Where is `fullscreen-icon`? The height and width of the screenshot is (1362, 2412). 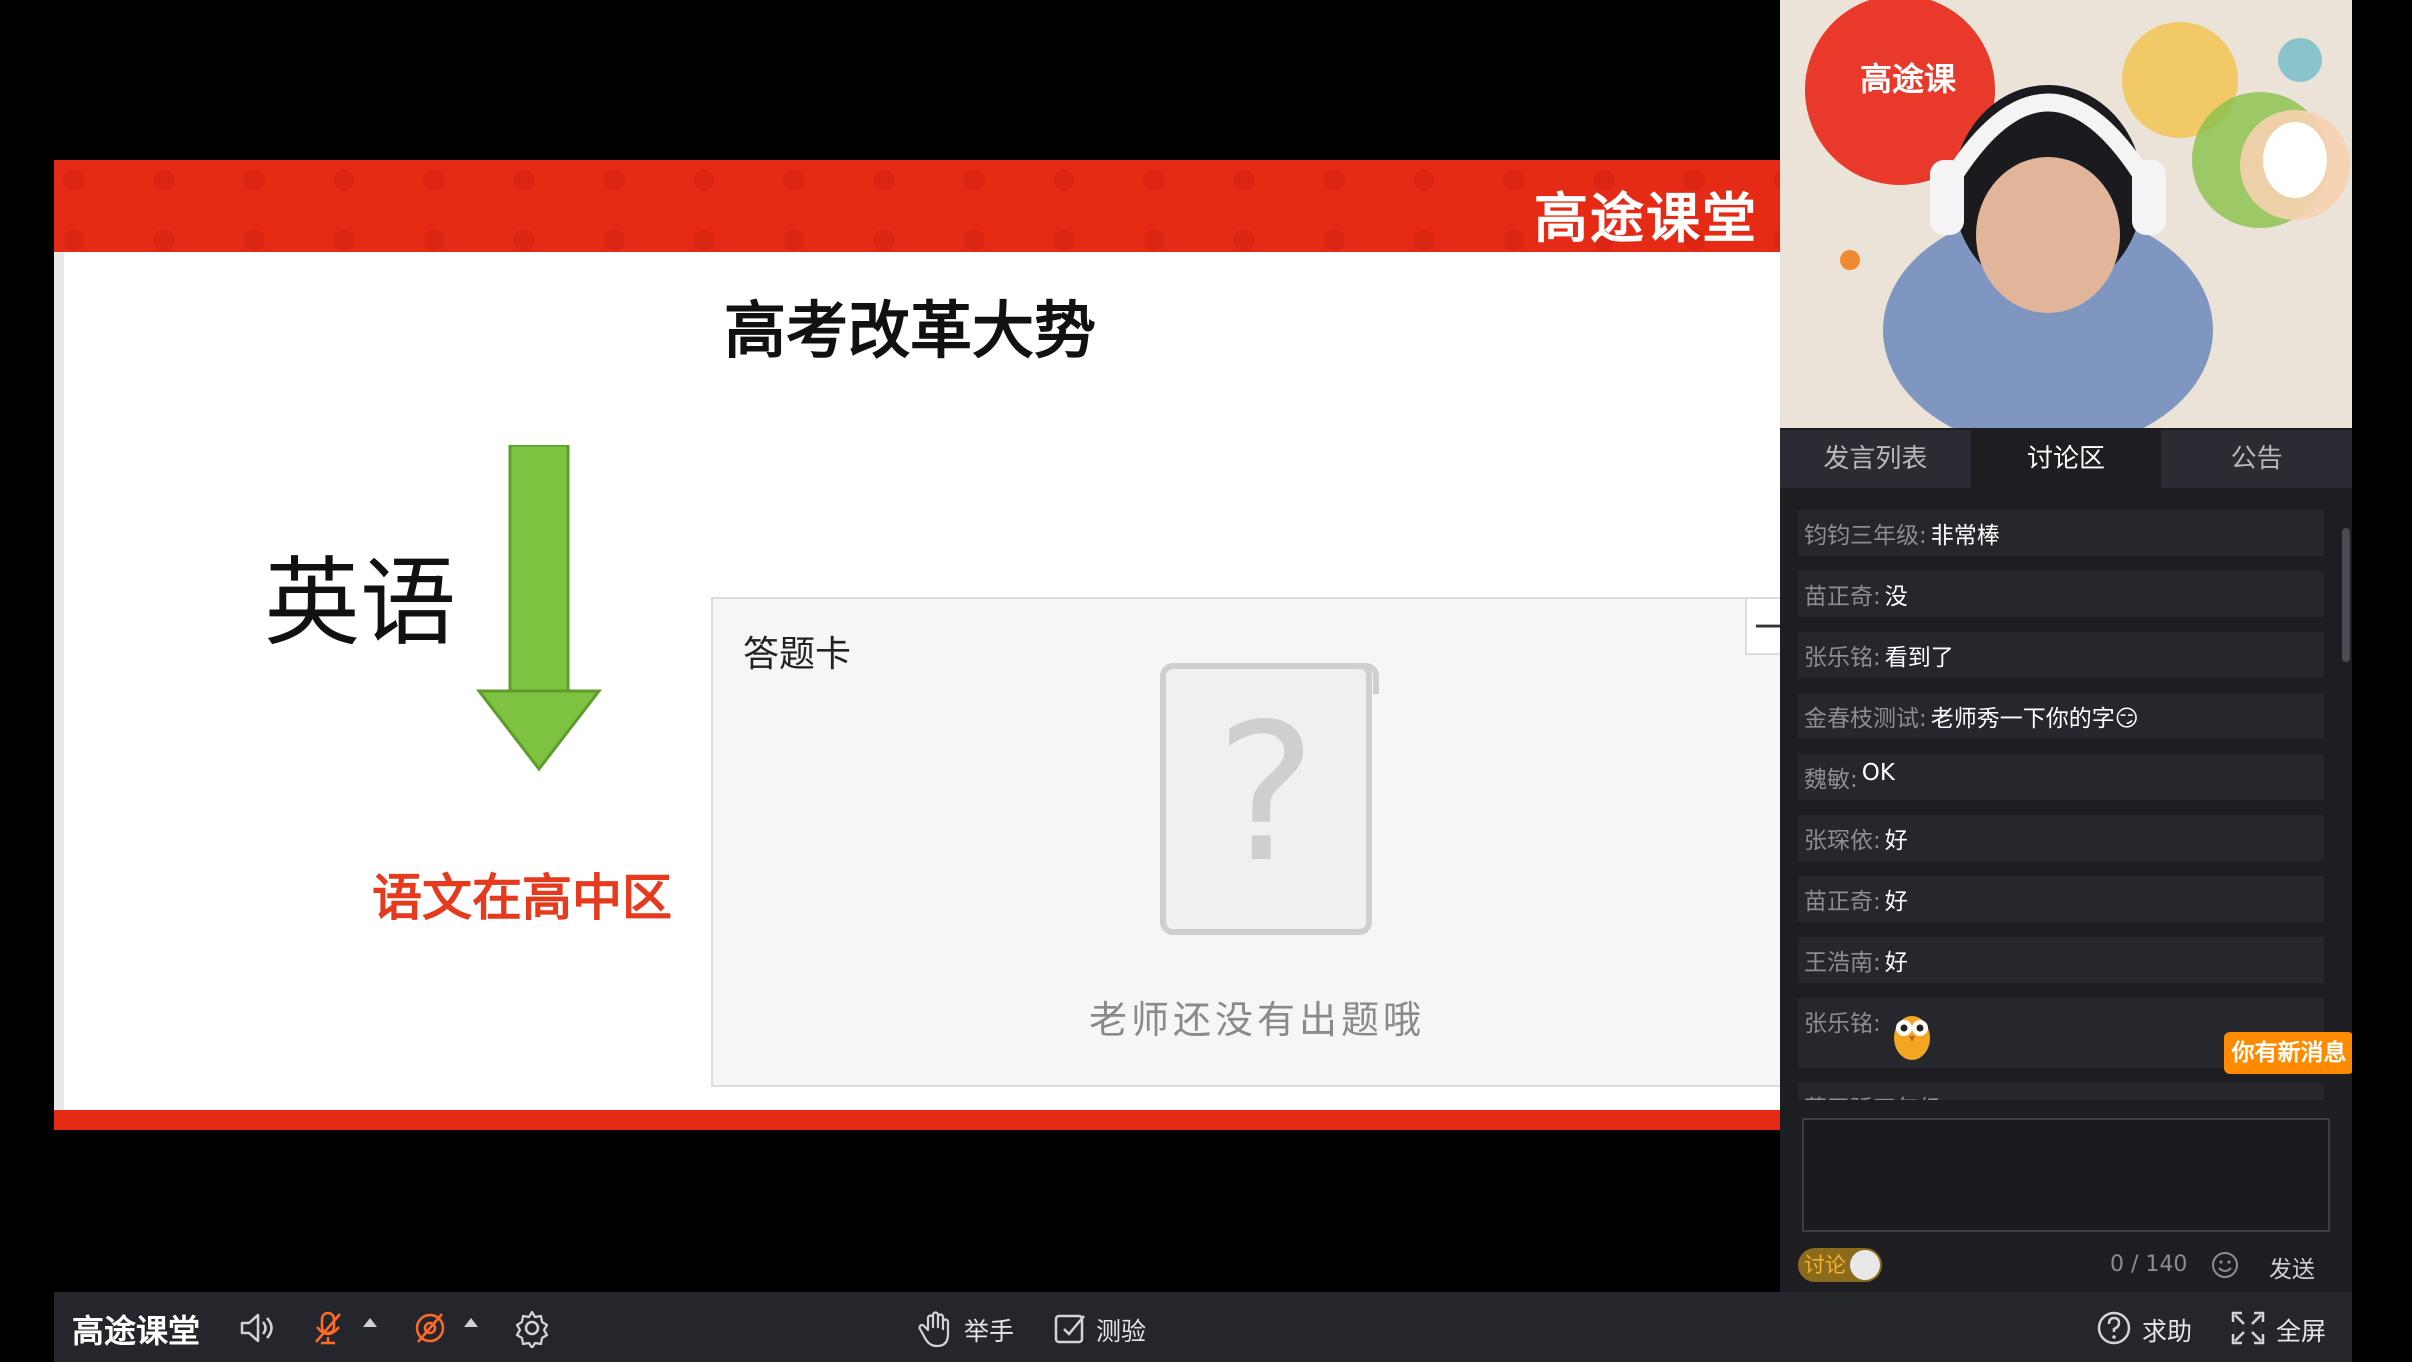
fullscreen-icon is located at coordinates (2248, 1328).